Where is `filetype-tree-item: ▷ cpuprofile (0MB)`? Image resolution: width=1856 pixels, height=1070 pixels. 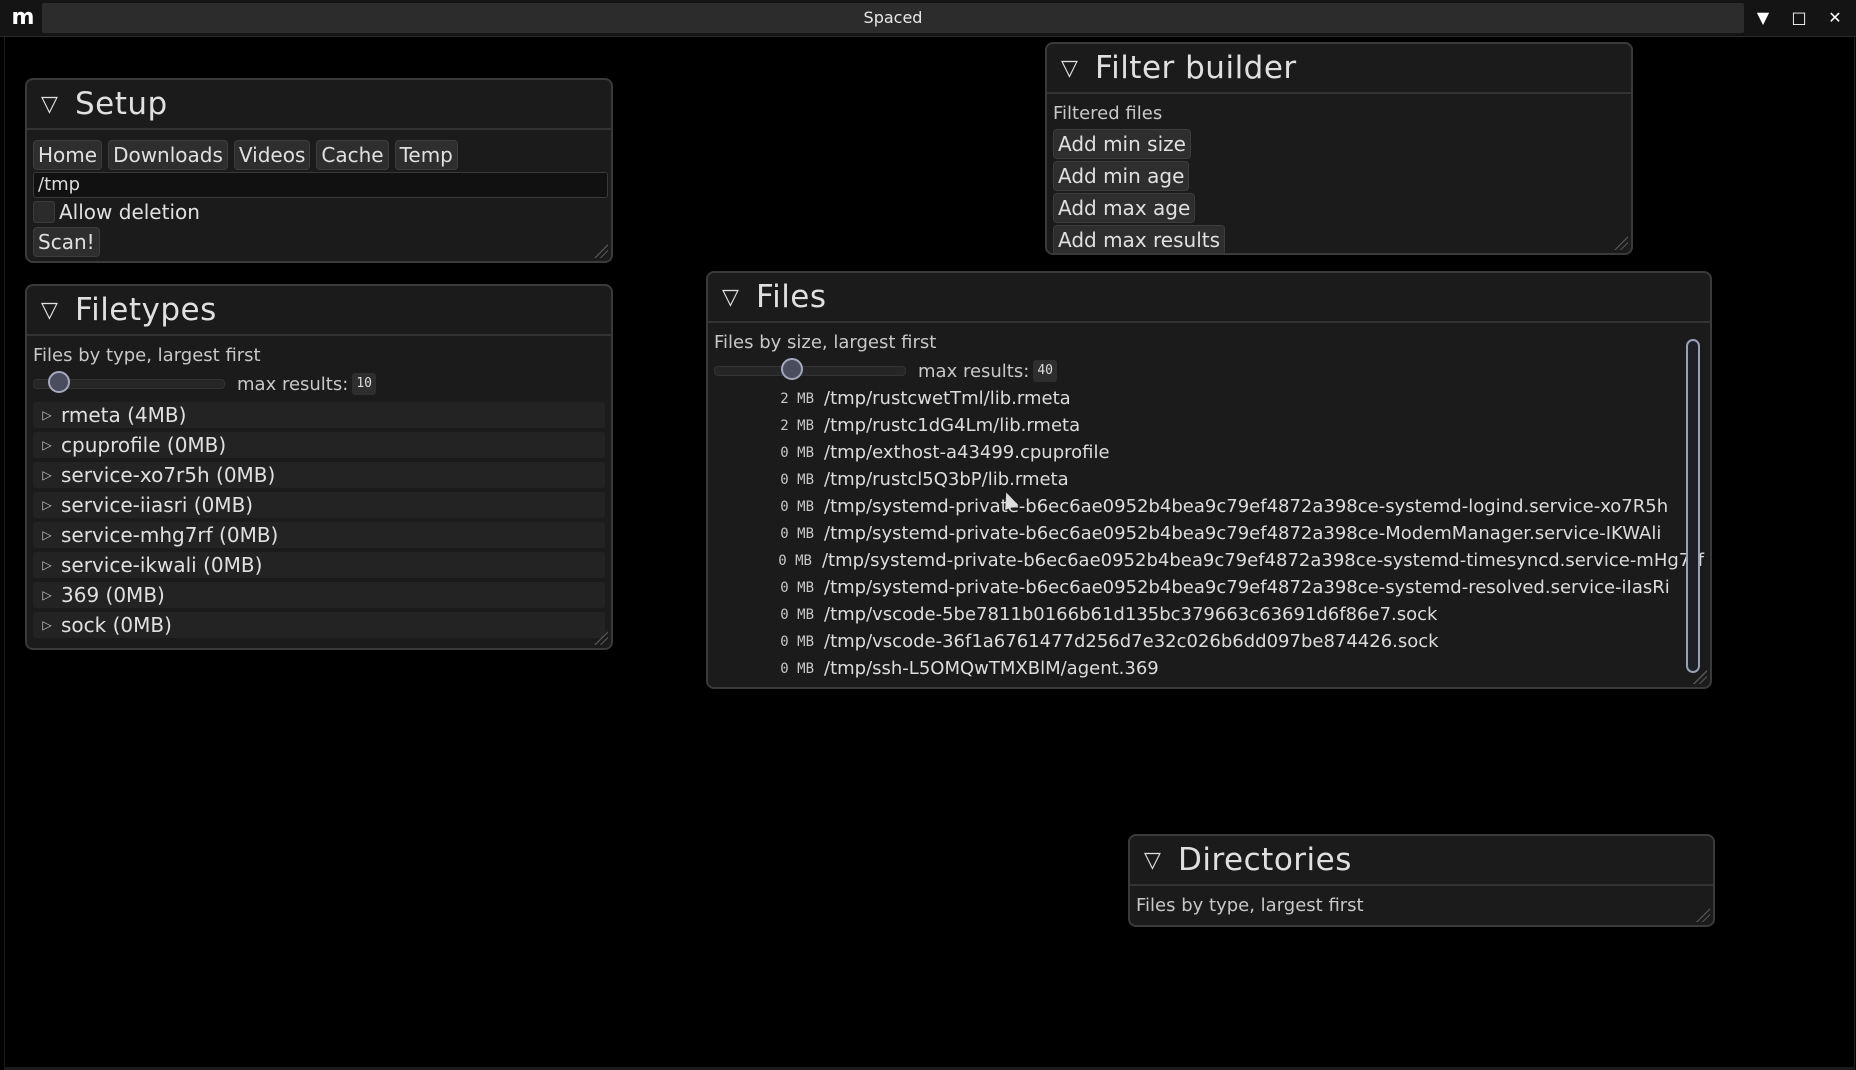
filetype-tree-item: ▷ cpuprofile (0MB) is located at coordinates (319, 445).